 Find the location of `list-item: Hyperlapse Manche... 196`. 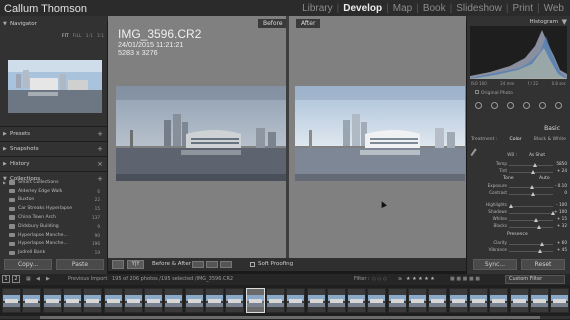

list-item: Hyperlapse Manche... 196 is located at coordinates (54, 244).